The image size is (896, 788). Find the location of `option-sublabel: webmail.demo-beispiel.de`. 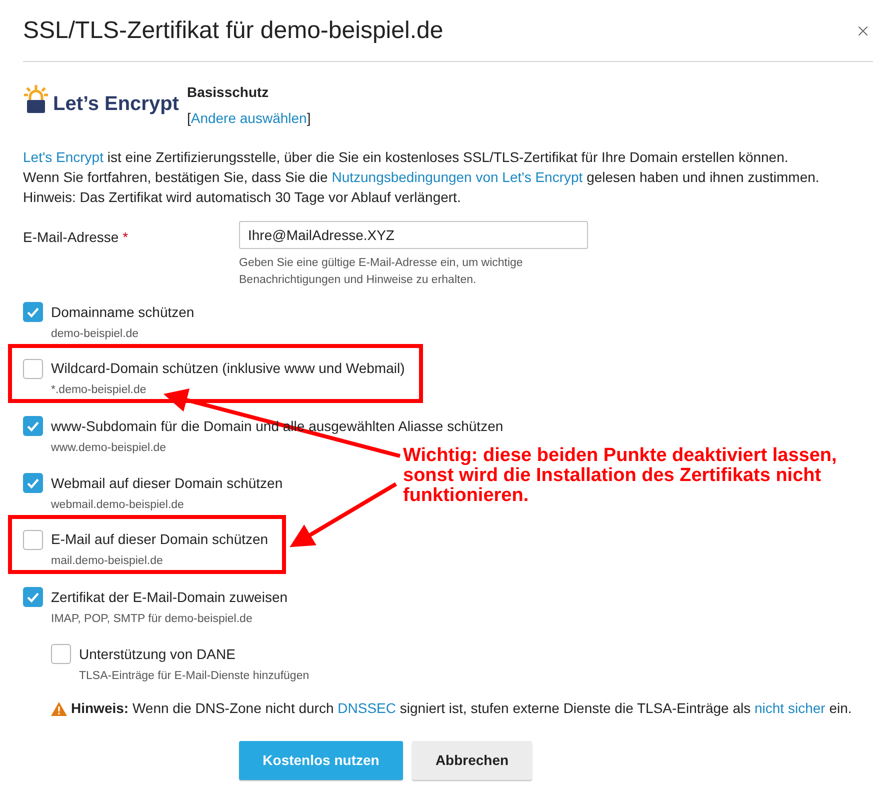

option-sublabel: webmail.demo-beispiel.de is located at coordinates (117, 505).